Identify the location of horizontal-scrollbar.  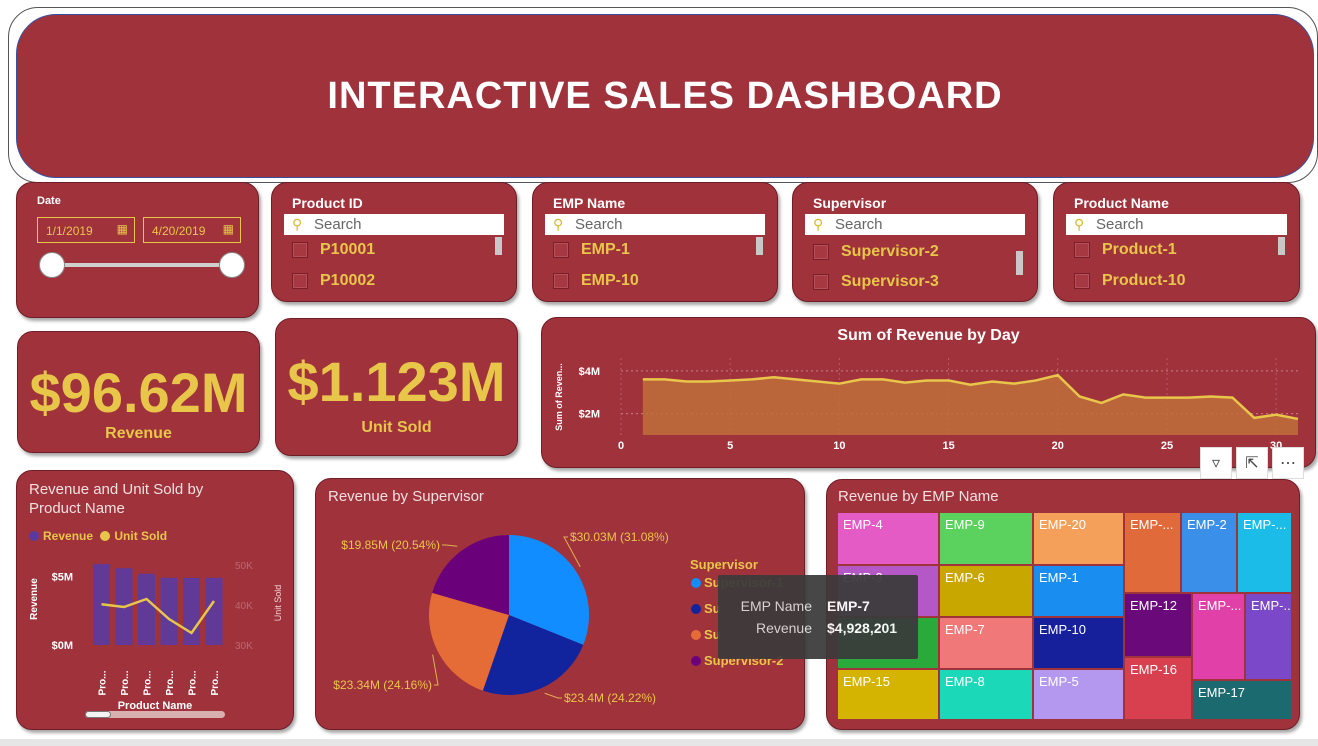
(155, 714).